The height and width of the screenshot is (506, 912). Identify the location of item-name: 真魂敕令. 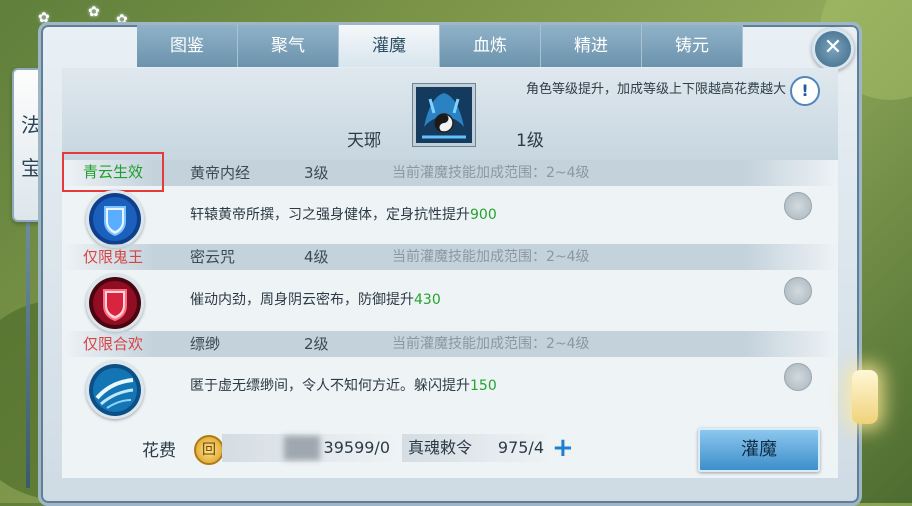
(440, 447).